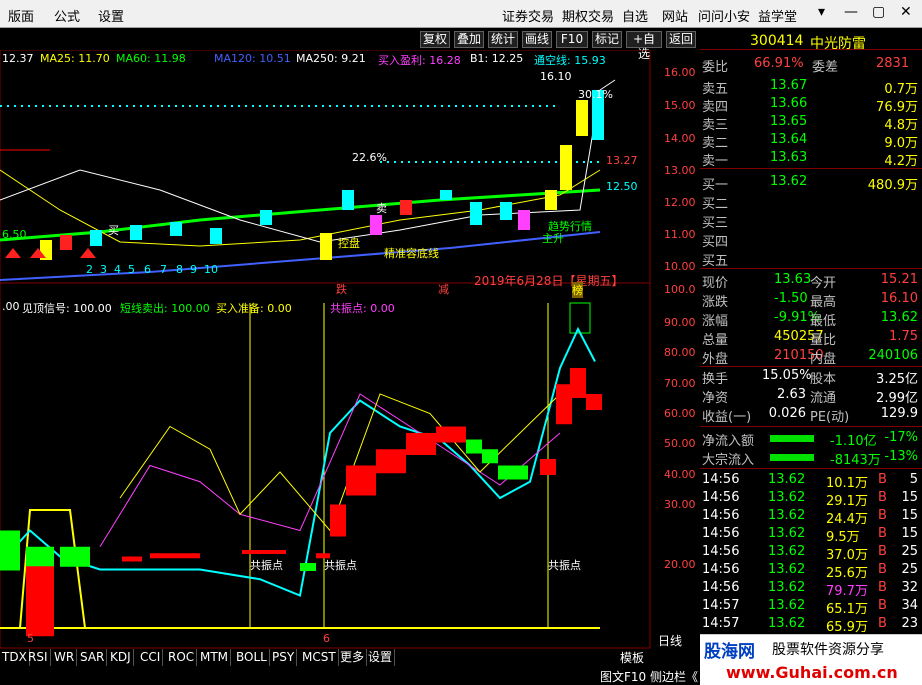 This screenshot has width=922, height=685. Describe the element at coordinates (878, 12) in the screenshot. I see `maximize-icon: ▢` at that location.